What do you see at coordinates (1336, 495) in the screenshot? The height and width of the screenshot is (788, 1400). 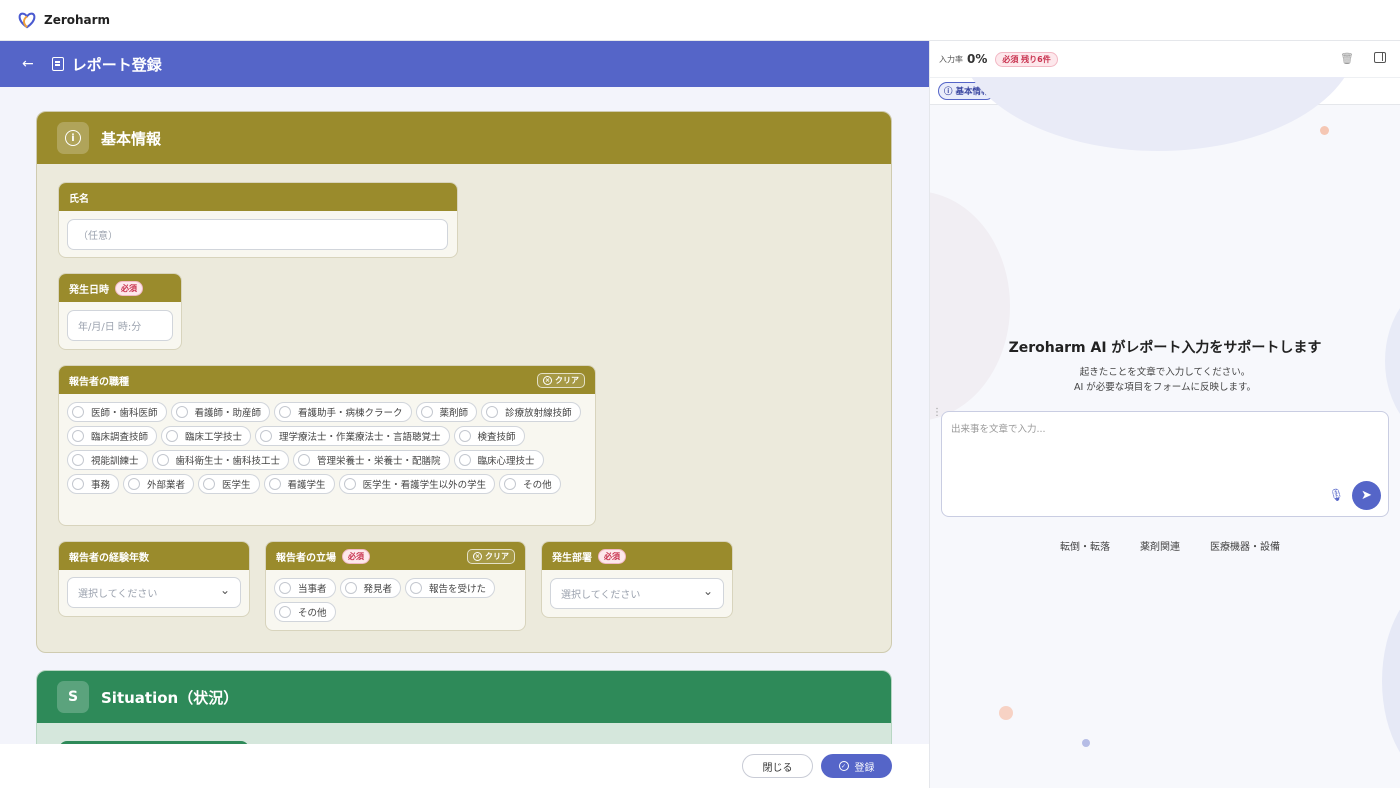 I see `microphone-icon: 🎙` at bounding box center [1336, 495].